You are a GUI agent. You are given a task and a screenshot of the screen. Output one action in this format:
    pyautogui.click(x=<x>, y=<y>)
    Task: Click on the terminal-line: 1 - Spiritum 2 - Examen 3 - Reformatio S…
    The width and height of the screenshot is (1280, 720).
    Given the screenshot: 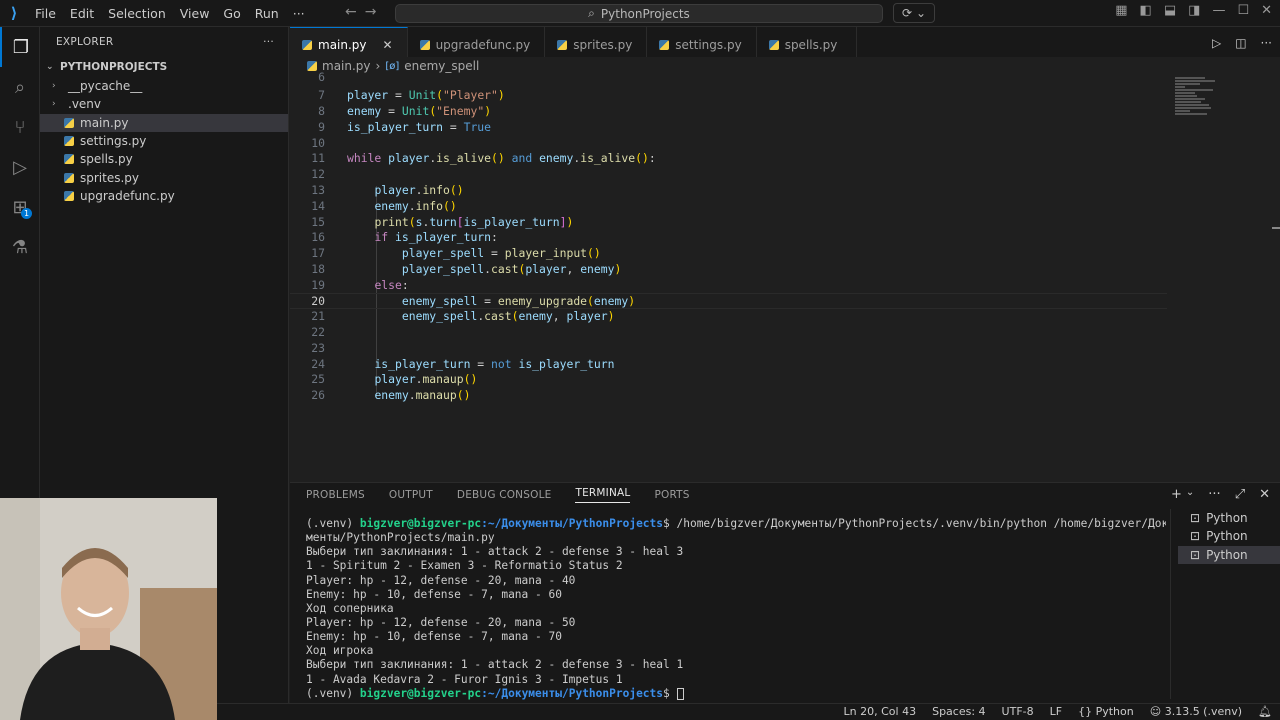 What is the action you would take?
    pyautogui.click(x=464, y=566)
    